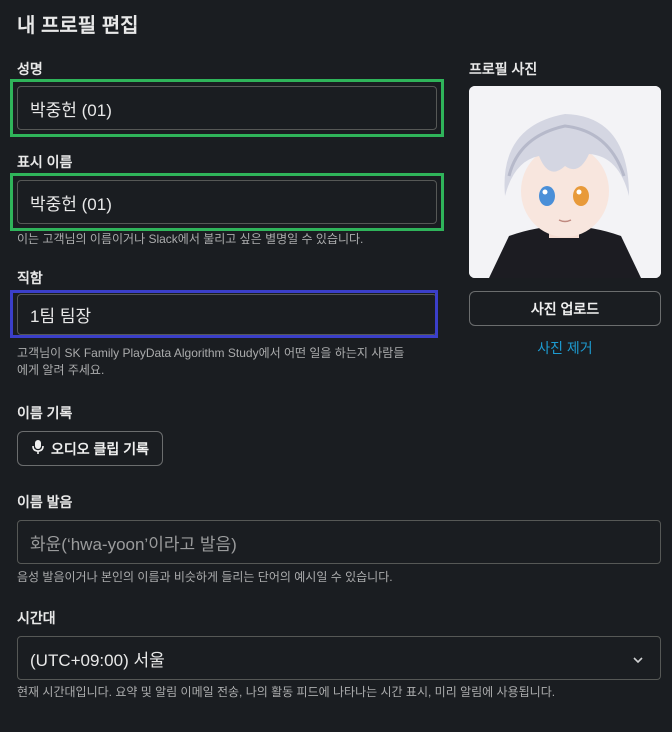 This screenshot has width=672, height=732. I want to click on display-name-hint: 이는 고객님의 이름이거나 Slack에서 불리고 싶은 별명일 수 있습니다., so click(190, 239).